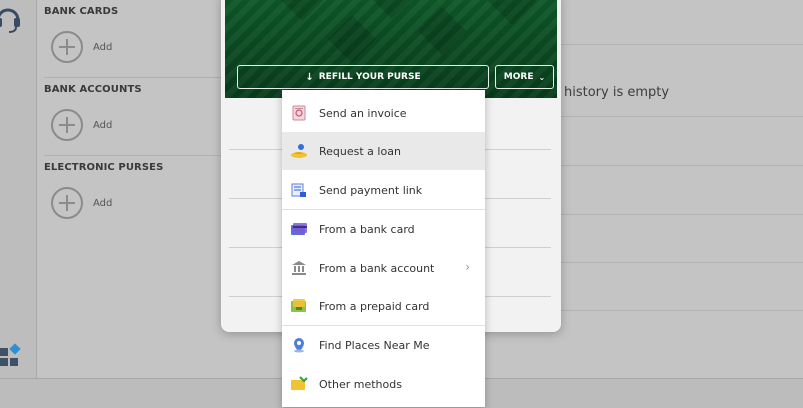  Describe the element at coordinates (363, 113) in the screenshot. I see `menu-item-label: Send an invoice` at that location.